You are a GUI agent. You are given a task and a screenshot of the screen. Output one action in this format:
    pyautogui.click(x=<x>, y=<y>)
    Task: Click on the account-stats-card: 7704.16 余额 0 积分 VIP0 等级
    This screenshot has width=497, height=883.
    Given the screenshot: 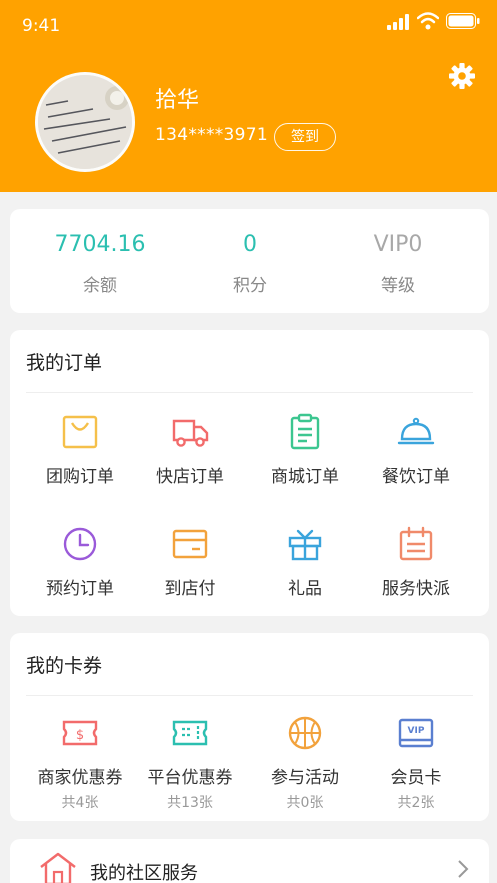 What is the action you would take?
    pyautogui.click(x=249, y=261)
    